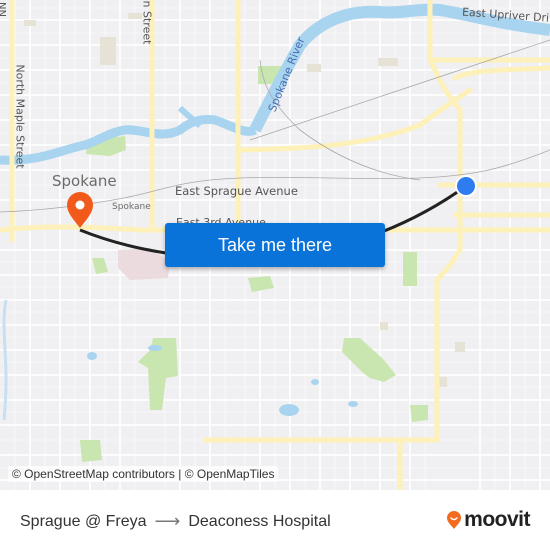  Describe the element at coordinates (83, 521) in the screenshot. I see `origin-name: Sprague @ Freya` at that location.